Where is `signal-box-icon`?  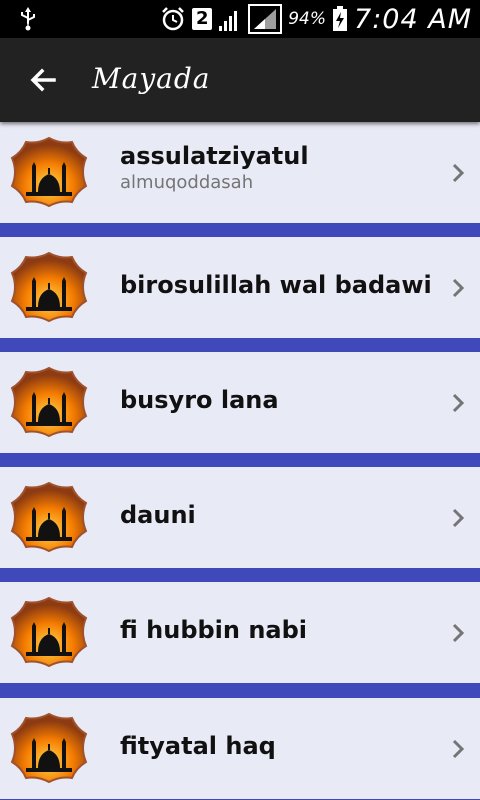 signal-box-icon is located at coordinates (265, 19).